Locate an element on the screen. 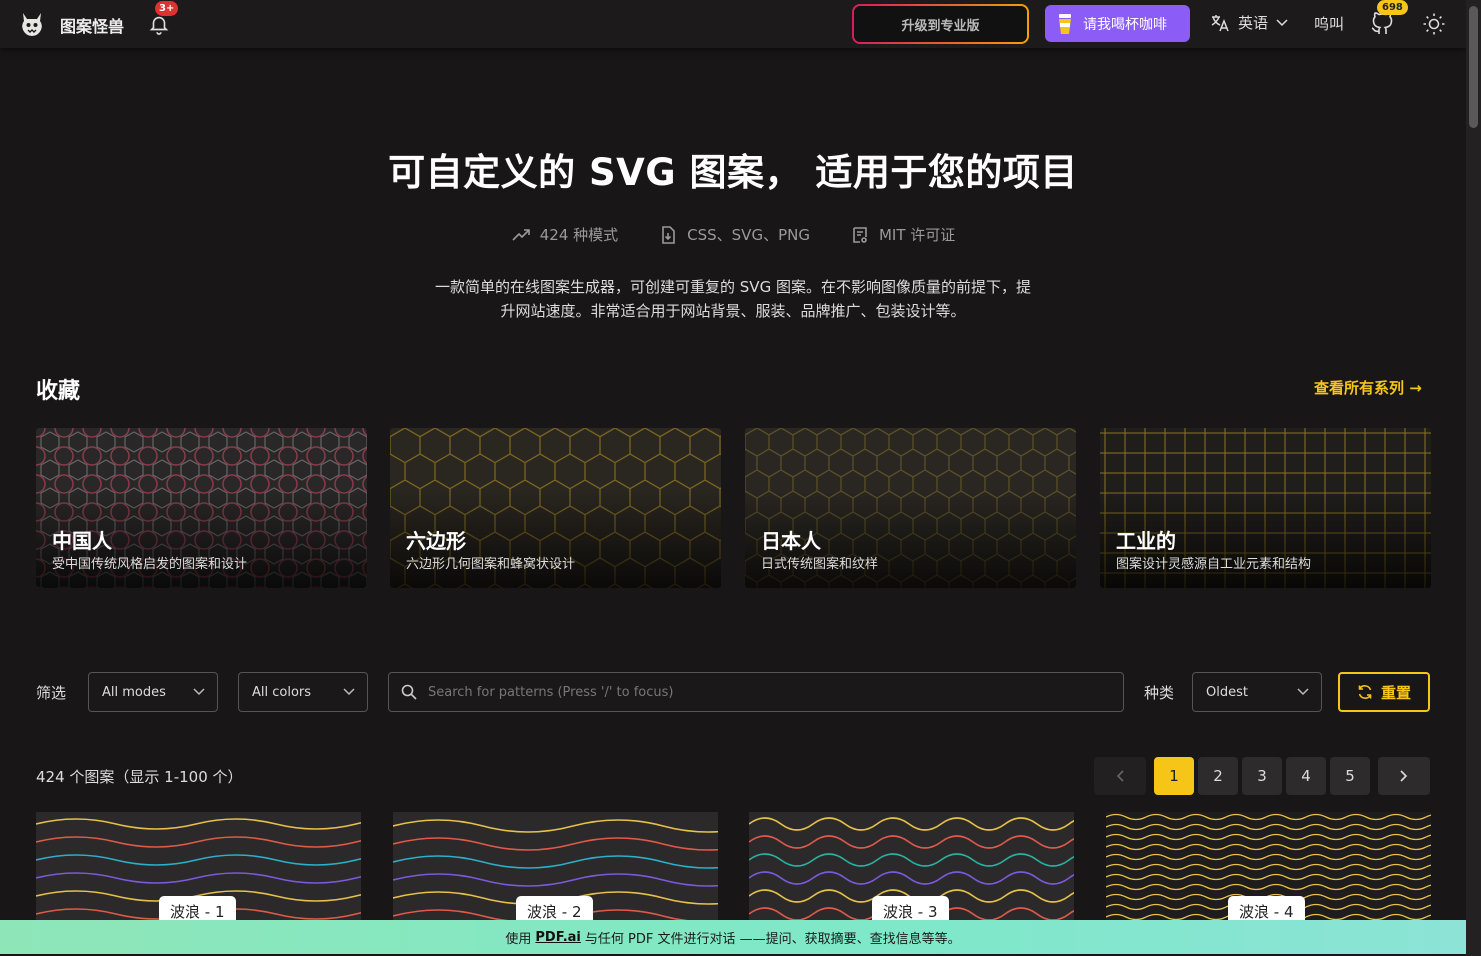 This screenshot has width=1481, height=956. view-all-collections-link: 查看所有系列 → is located at coordinates (1368, 387).